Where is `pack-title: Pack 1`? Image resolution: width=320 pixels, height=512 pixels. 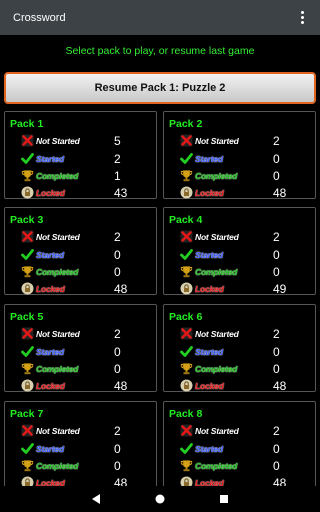 pack-title: Pack 1 is located at coordinates (27, 124).